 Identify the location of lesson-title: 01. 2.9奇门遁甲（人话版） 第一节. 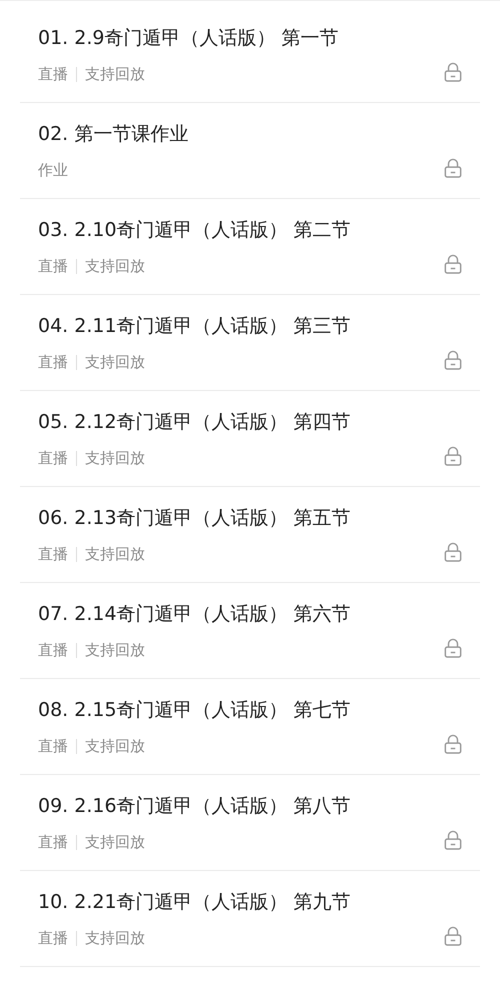
(189, 38).